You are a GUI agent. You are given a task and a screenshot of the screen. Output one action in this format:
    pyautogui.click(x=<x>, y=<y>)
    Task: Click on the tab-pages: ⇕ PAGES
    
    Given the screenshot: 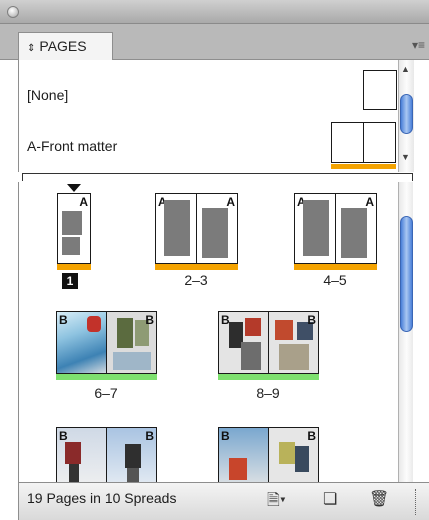 What is the action you would take?
    pyautogui.click(x=65, y=46)
    